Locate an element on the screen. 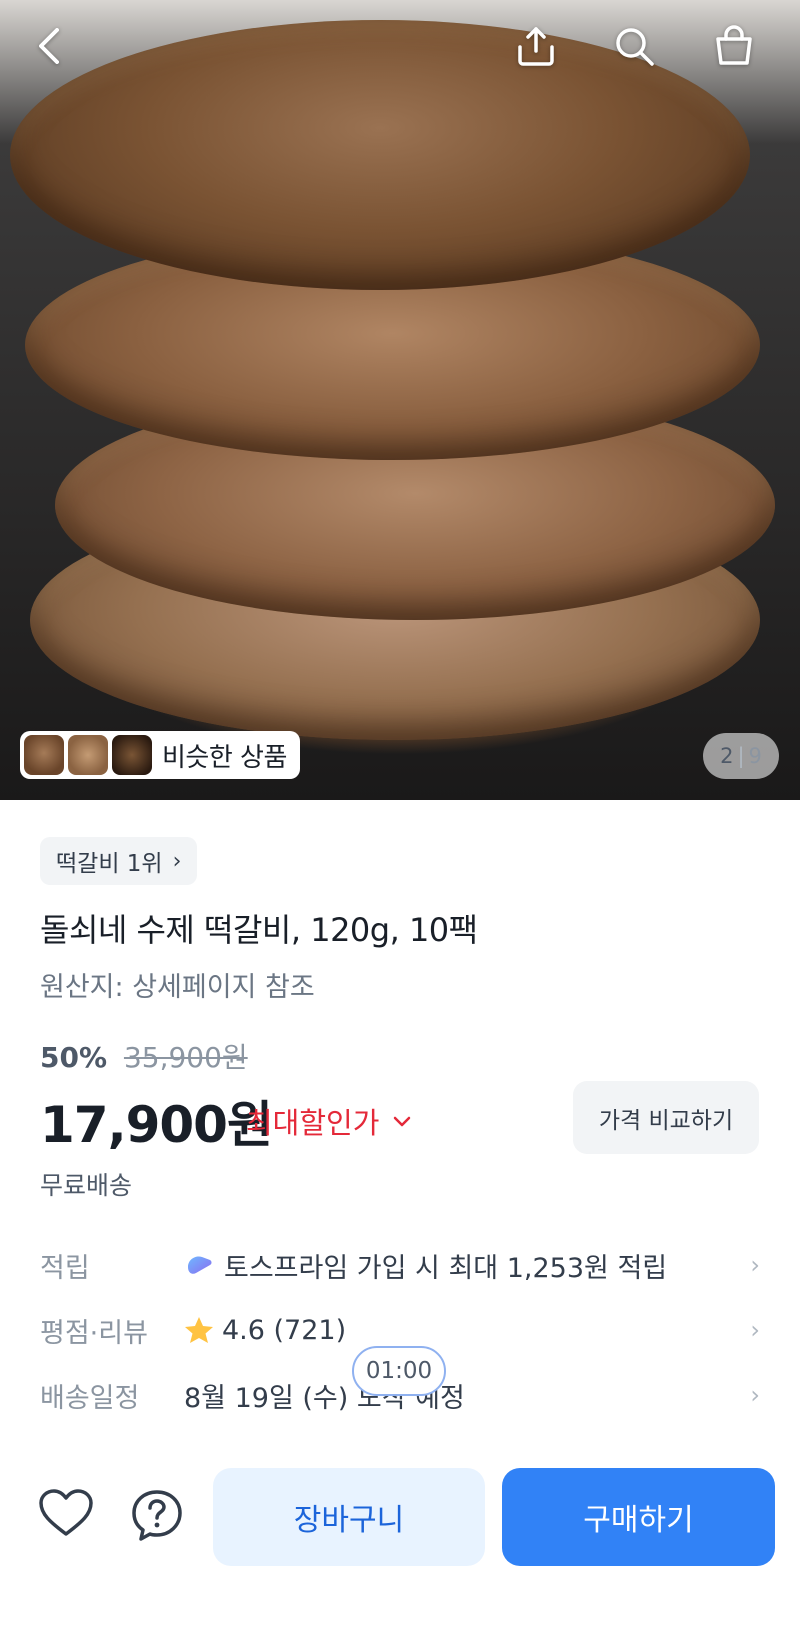 This screenshot has width=800, height=1635. buy-now-button: 구매하기 is located at coordinates (638, 1517).